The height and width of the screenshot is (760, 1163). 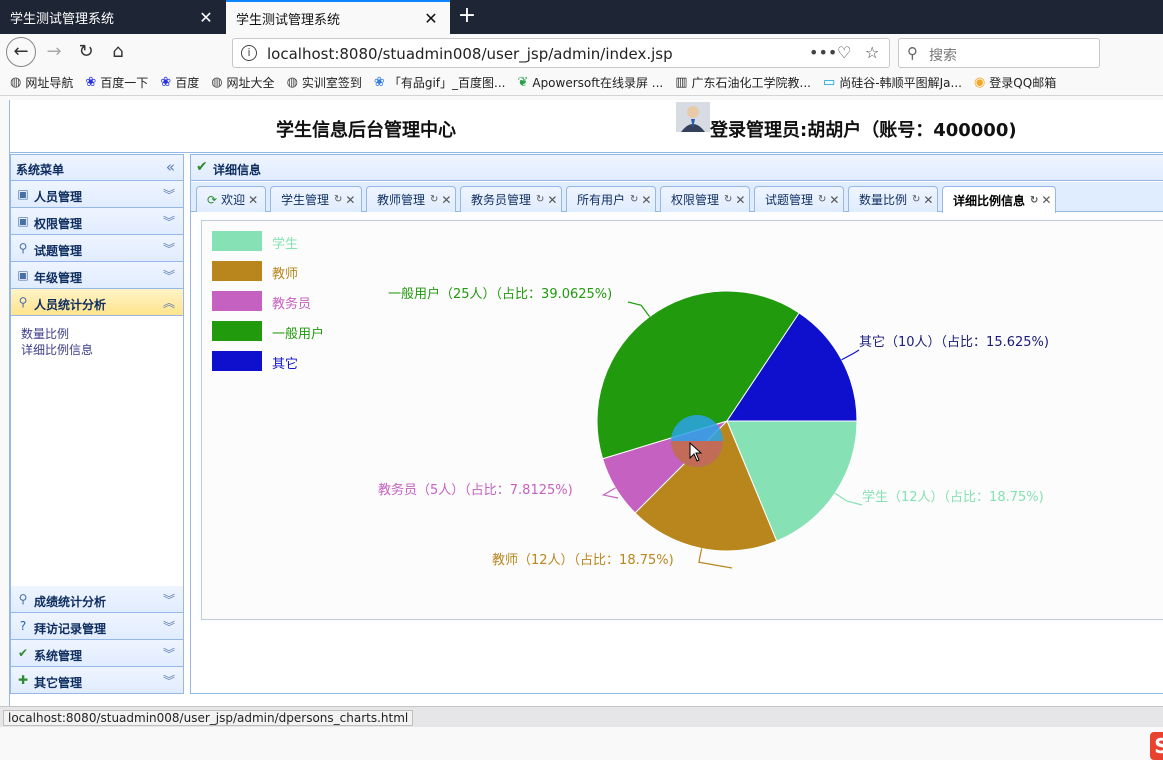 What do you see at coordinates (97, 221) in the screenshot?
I see `sidebar-item: ▣ 权限管理 ︾` at bounding box center [97, 221].